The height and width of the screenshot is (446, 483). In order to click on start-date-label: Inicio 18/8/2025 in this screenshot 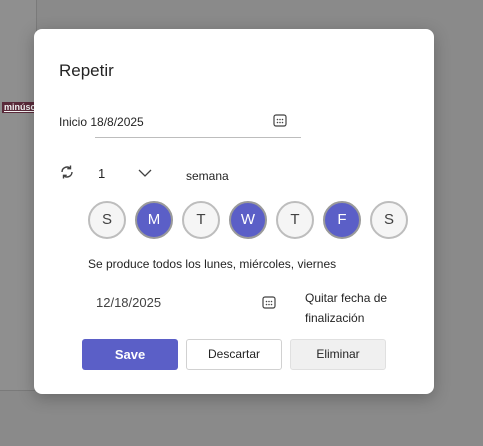, I will do `click(101, 122)`.